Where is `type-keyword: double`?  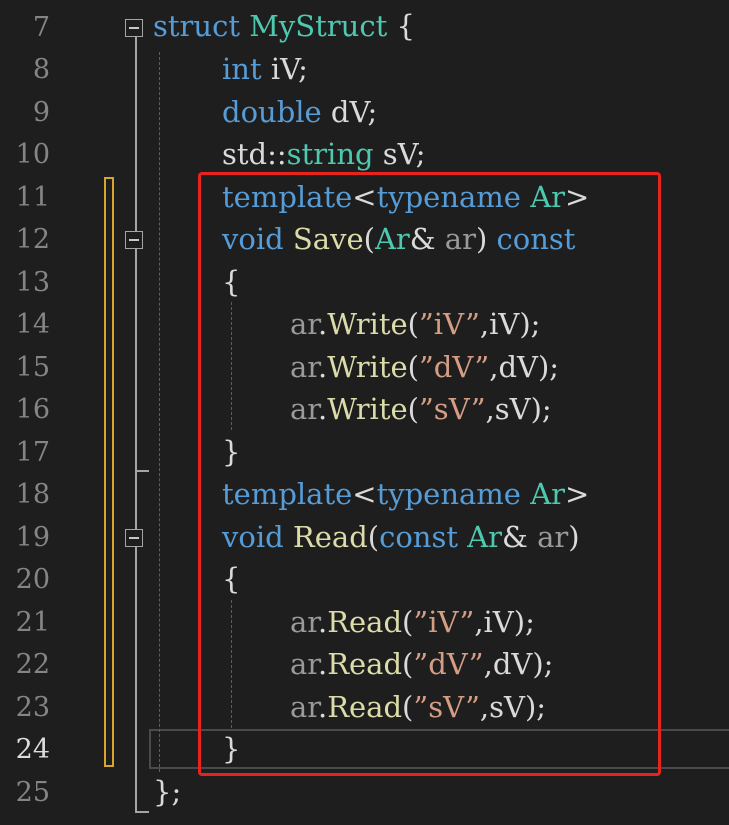 type-keyword: double is located at coordinates (272, 112).